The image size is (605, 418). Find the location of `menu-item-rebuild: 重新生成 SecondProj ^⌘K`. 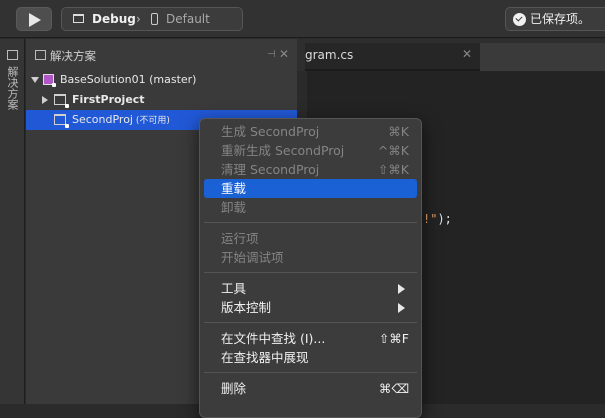

menu-item-rebuild: 重新生成 SecondProj ^⌘K is located at coordinates (310, 150).